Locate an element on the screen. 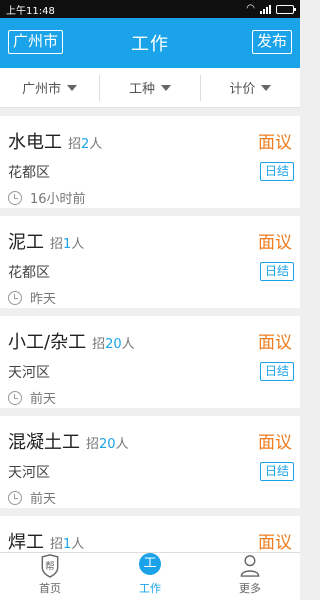 The width and height of the screenshot is (320, 600). nav-more: 更多 is located at coordinates (250, 576).